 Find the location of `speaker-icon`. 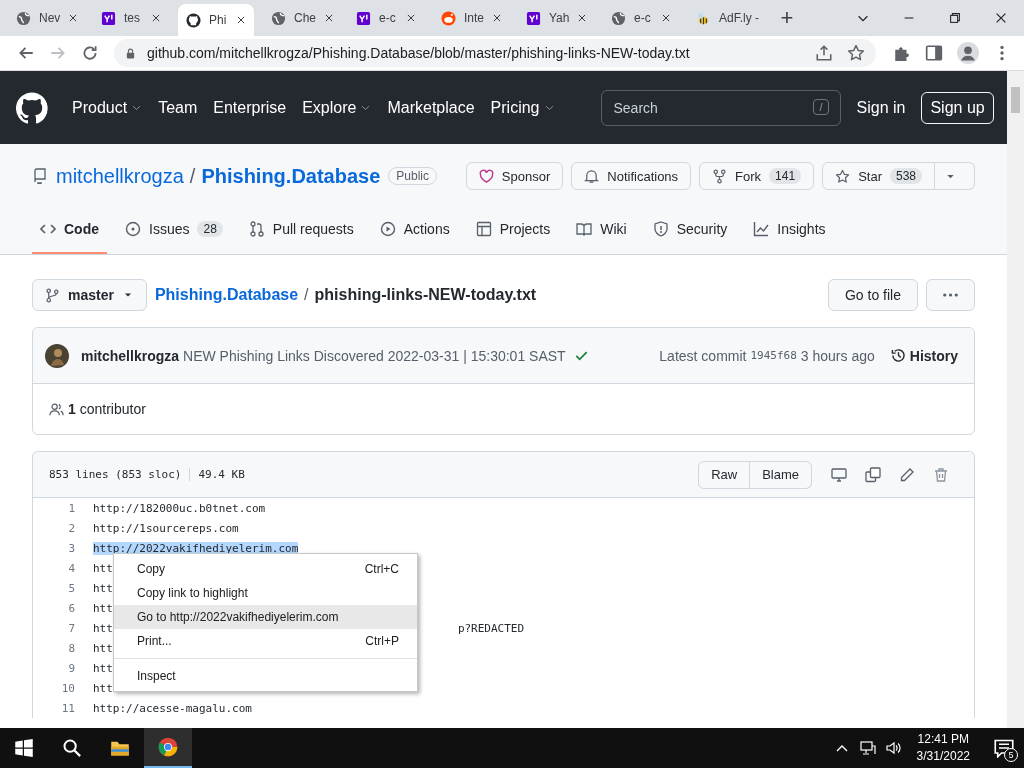

speaker-icon is located at coordinates (893, 748).